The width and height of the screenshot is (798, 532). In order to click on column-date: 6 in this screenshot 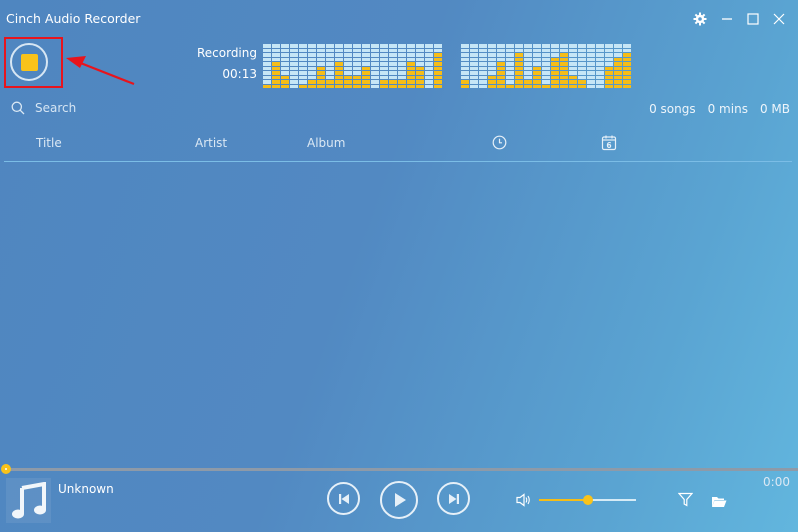, I will do `click(609, 144)`.